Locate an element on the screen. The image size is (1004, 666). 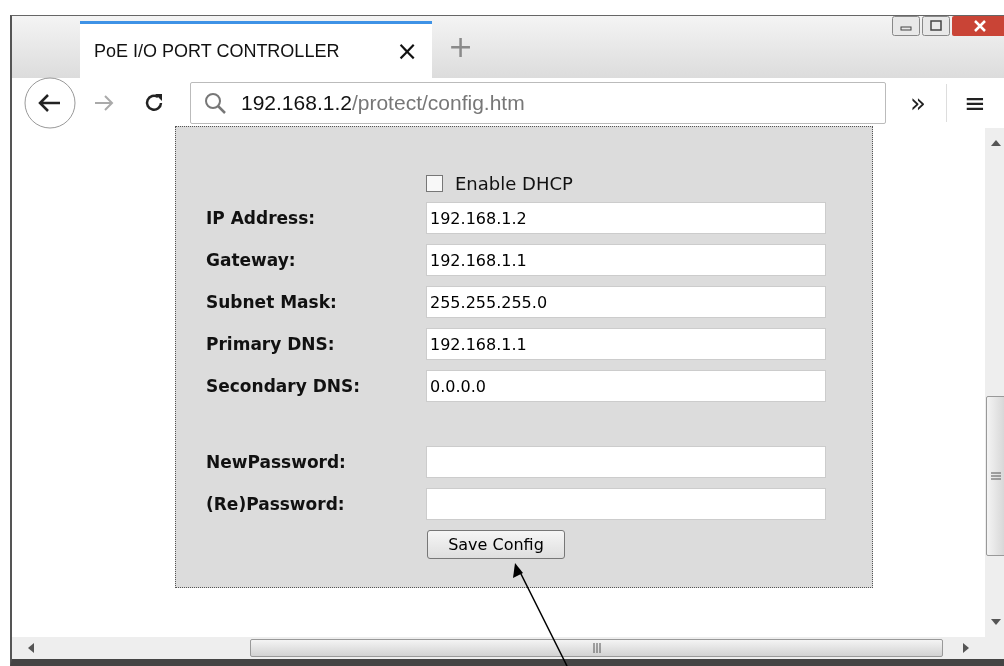
minimize-icon is located at coordinates (906, 26).